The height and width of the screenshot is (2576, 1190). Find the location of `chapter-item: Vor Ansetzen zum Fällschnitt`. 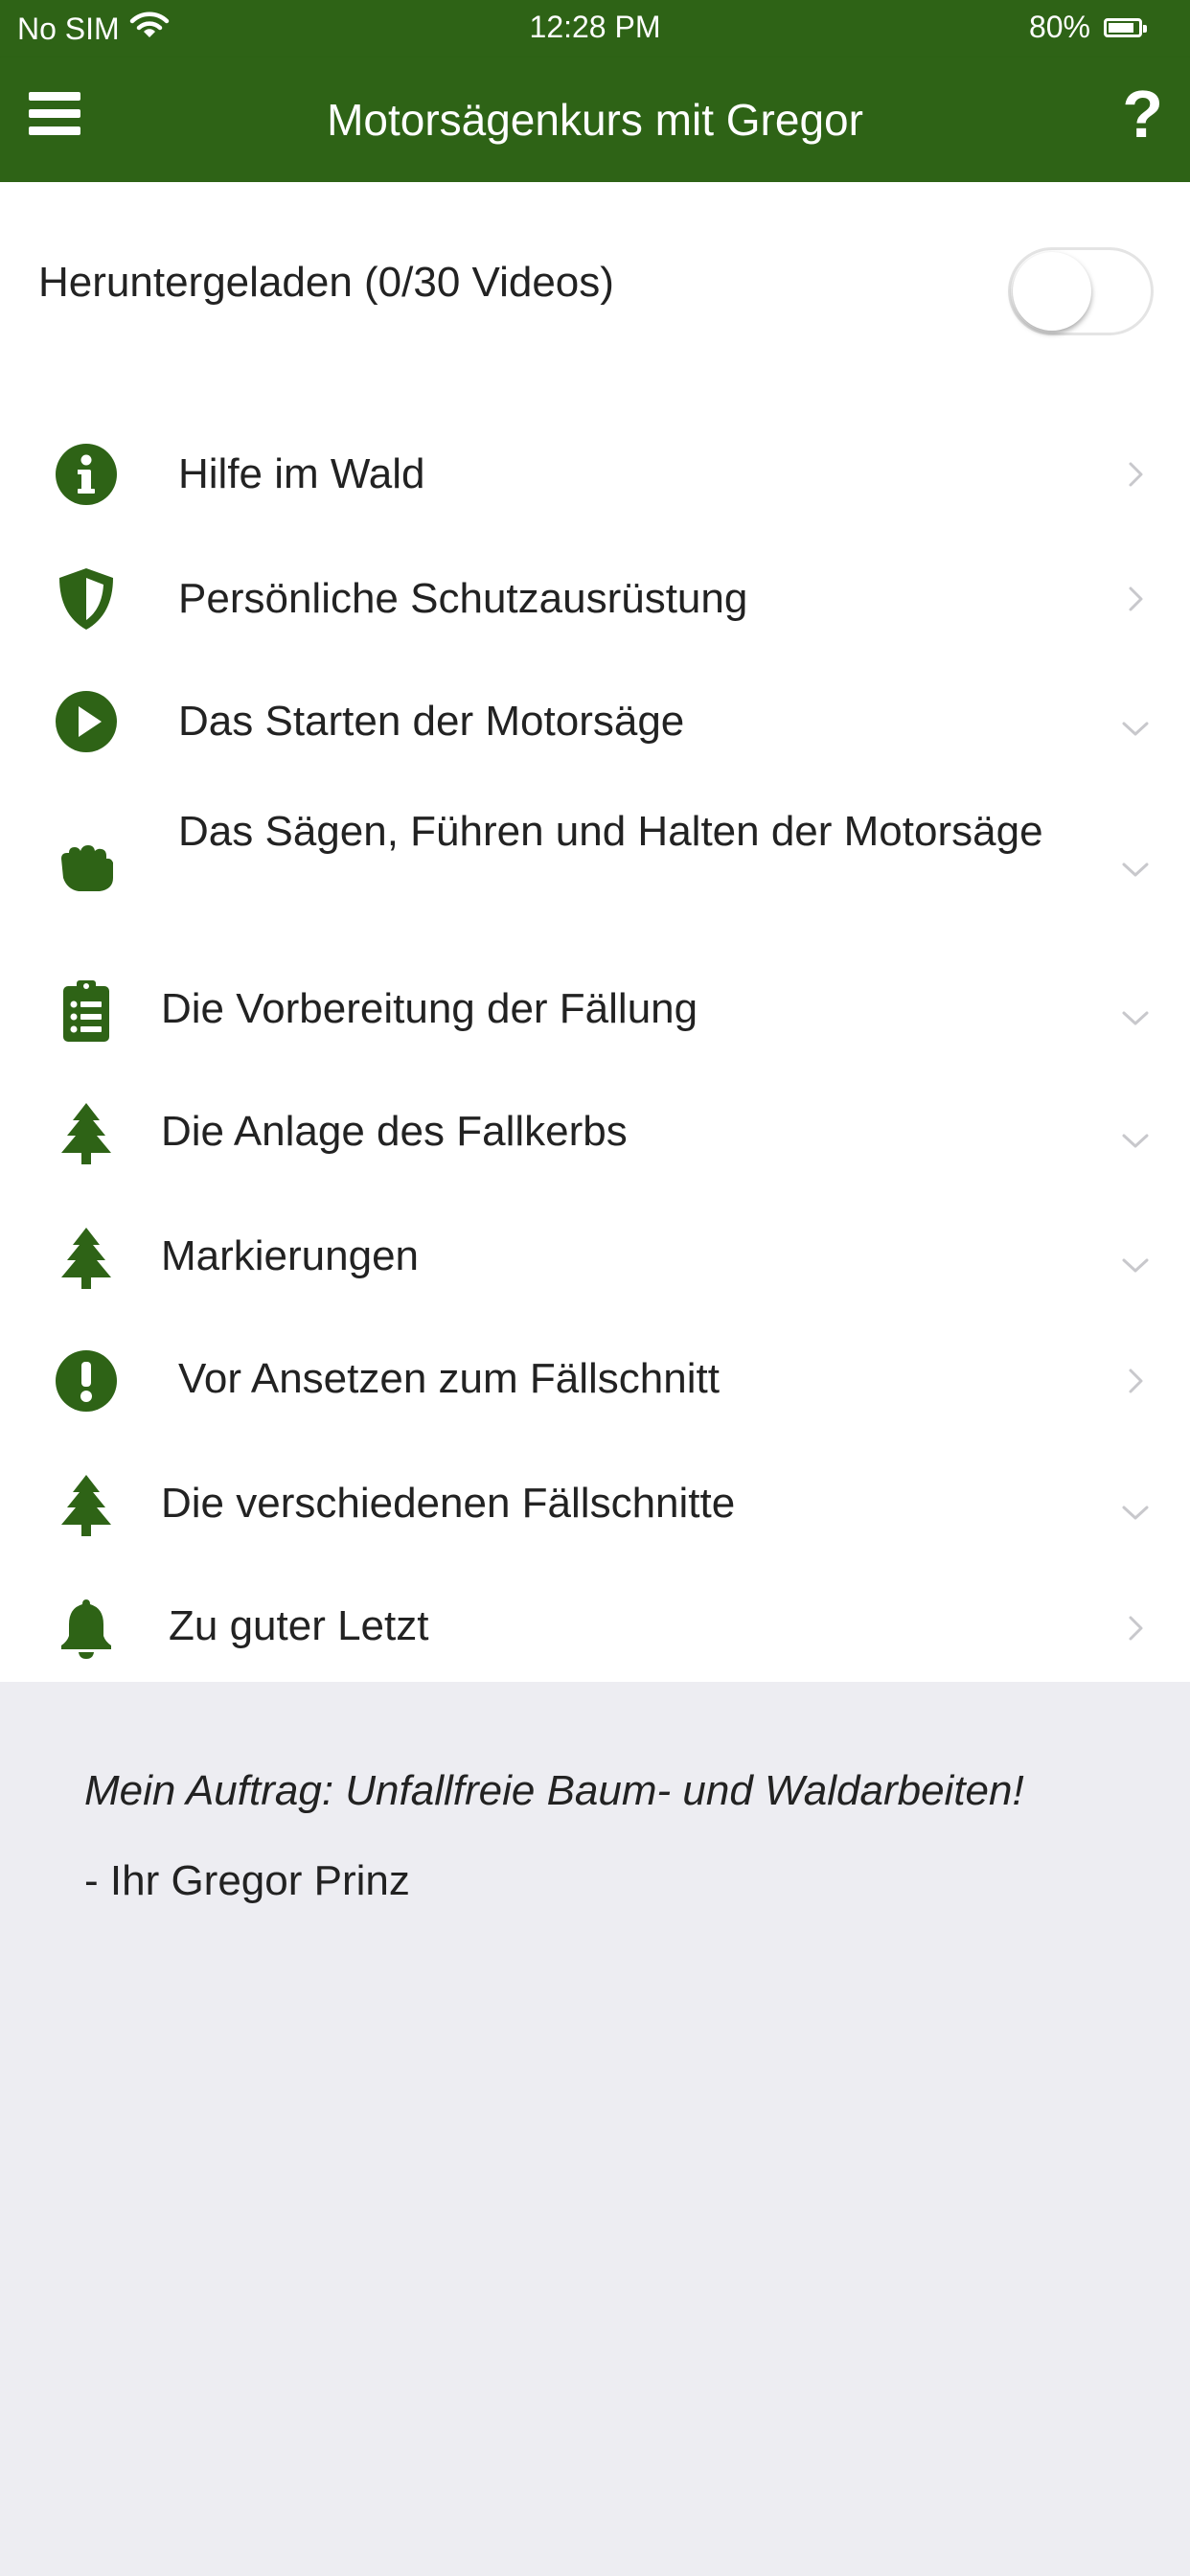

chapter-item: Vor Ansetzen zum Fällschnitt is located at coordinates (595, 1381).